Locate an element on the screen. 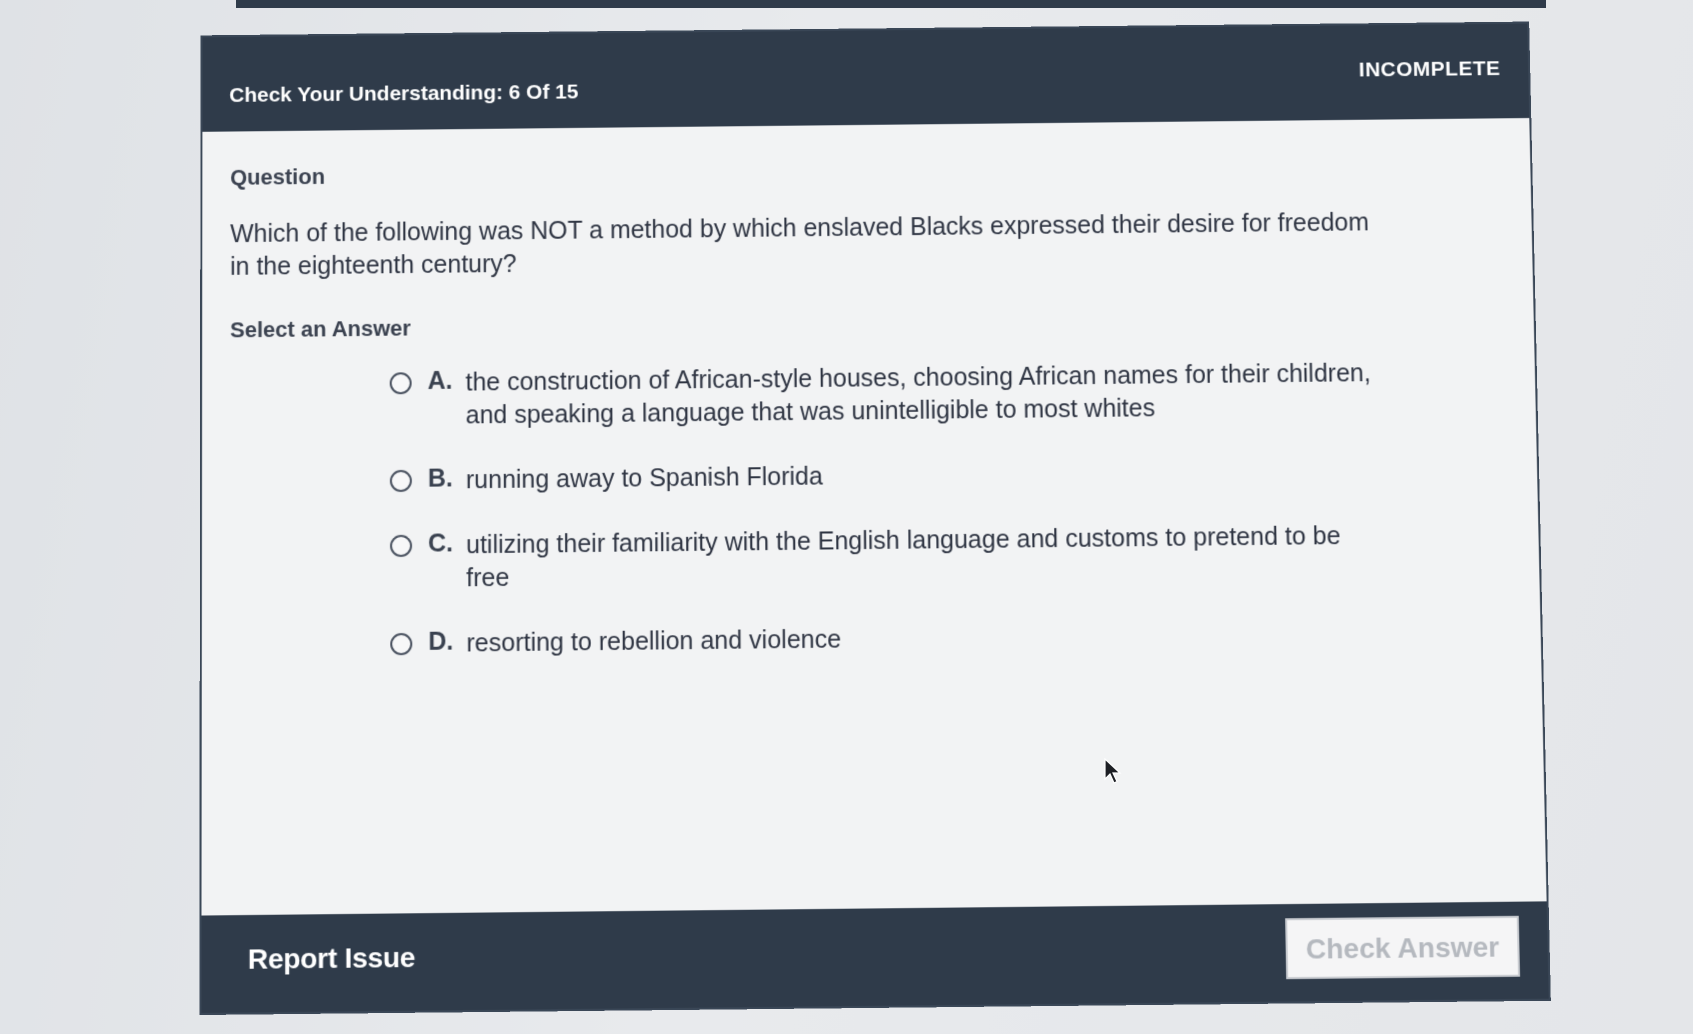 This screenshot has height=1034, width=1693. answer-letter: A. is located at coordinates (440, 380).